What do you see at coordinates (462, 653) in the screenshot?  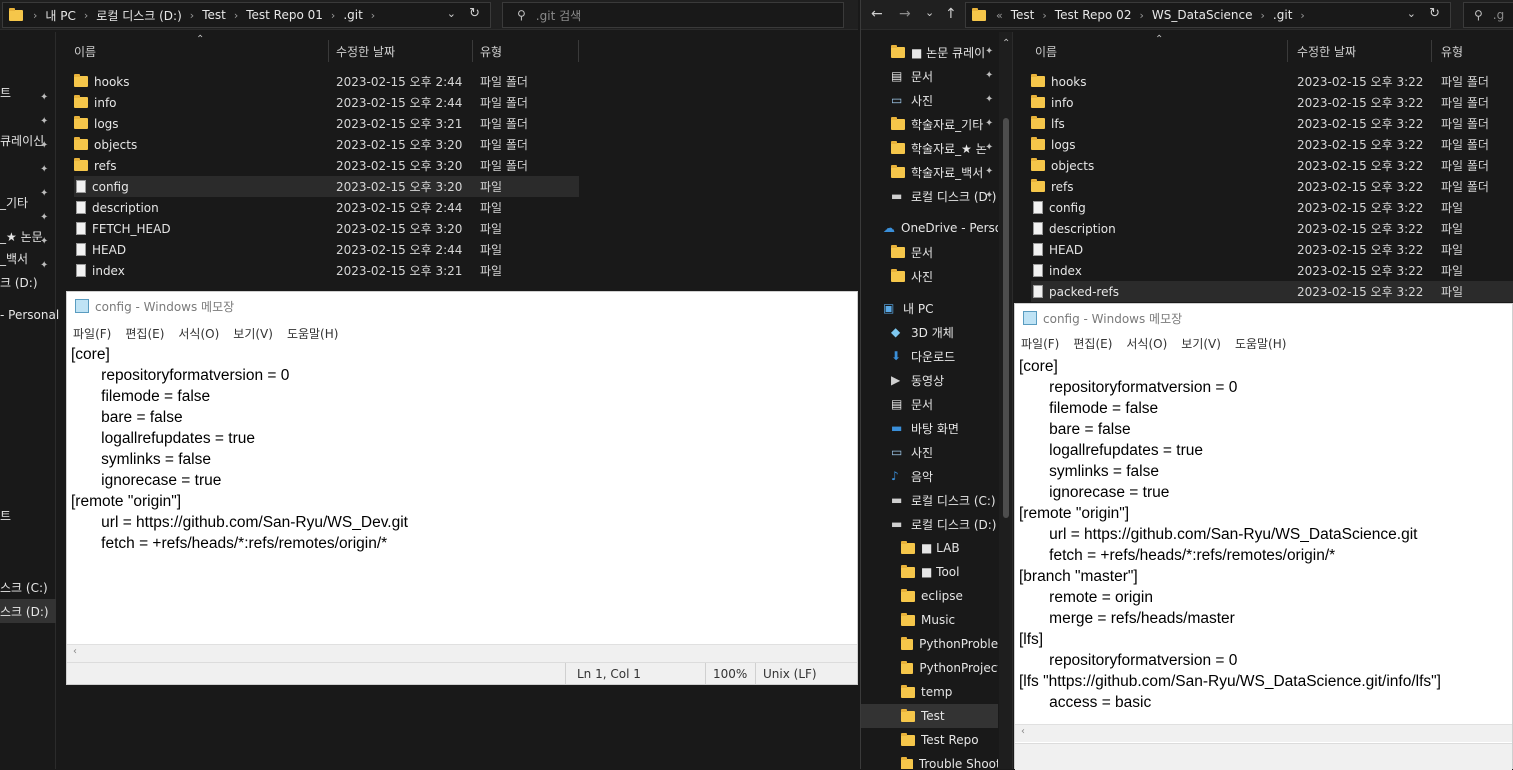 I see `left-notepad-hscrollbar: ‹` at bounding box center [462, 653].